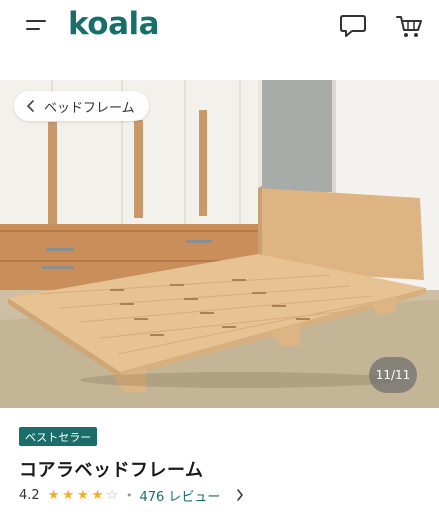 Image resolution: width=439 pixels, height=512 pixels. I want to click on hamburger-menu-icon, so click(36, 25).